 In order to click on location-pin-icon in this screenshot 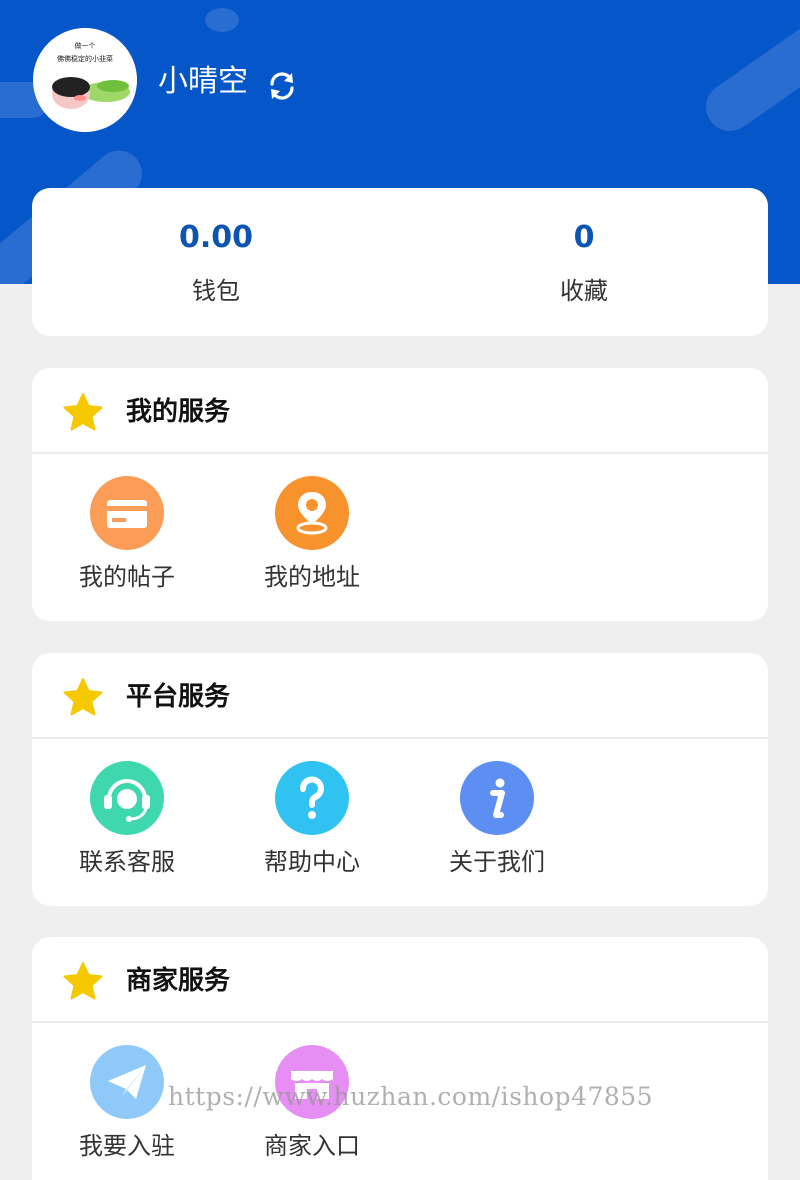, I will do `click(312, 513)`.